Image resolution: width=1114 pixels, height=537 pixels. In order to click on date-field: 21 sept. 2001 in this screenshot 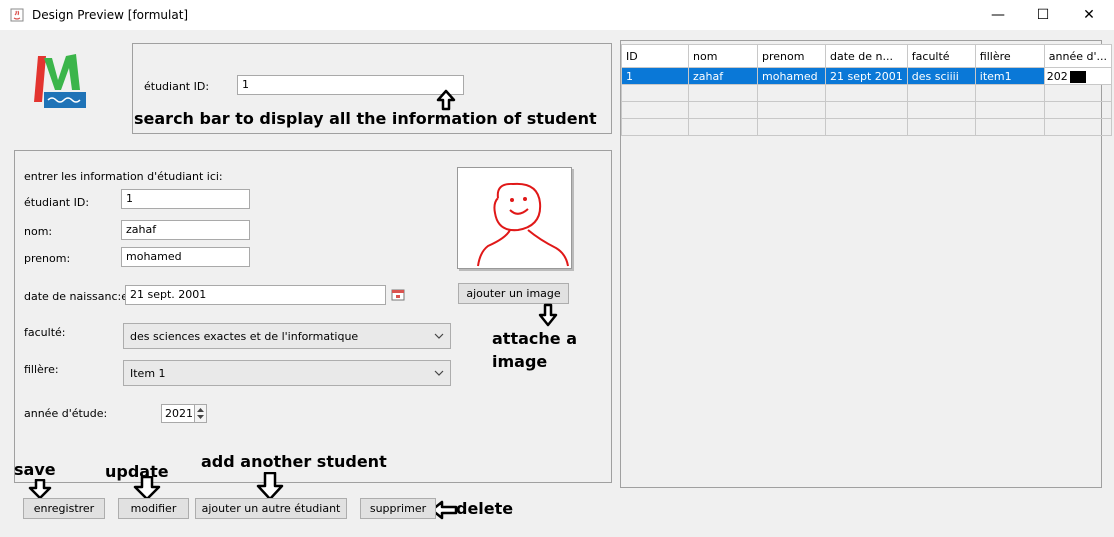, I will do `click(255, 295)`.